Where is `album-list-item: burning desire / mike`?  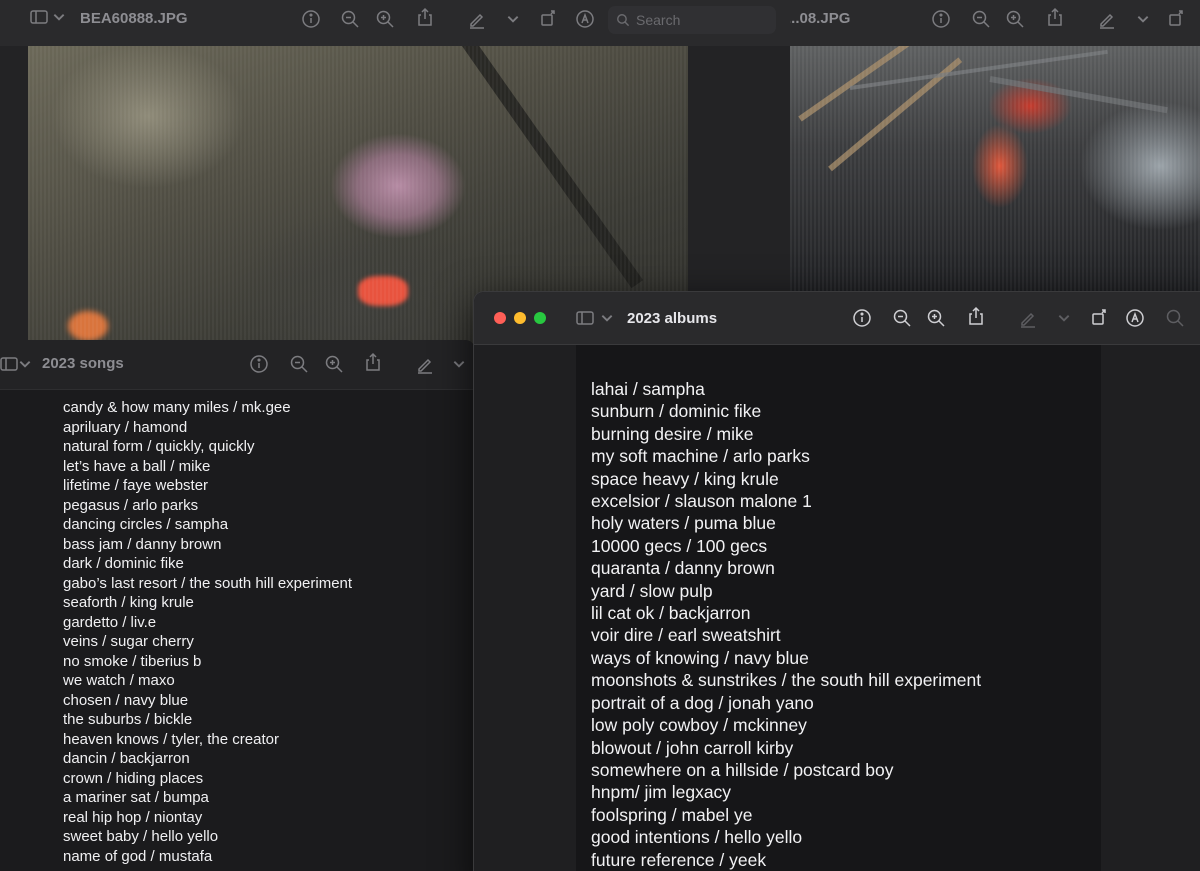
album-list-item: burning desire / mike is located at coordinates (672, 433).